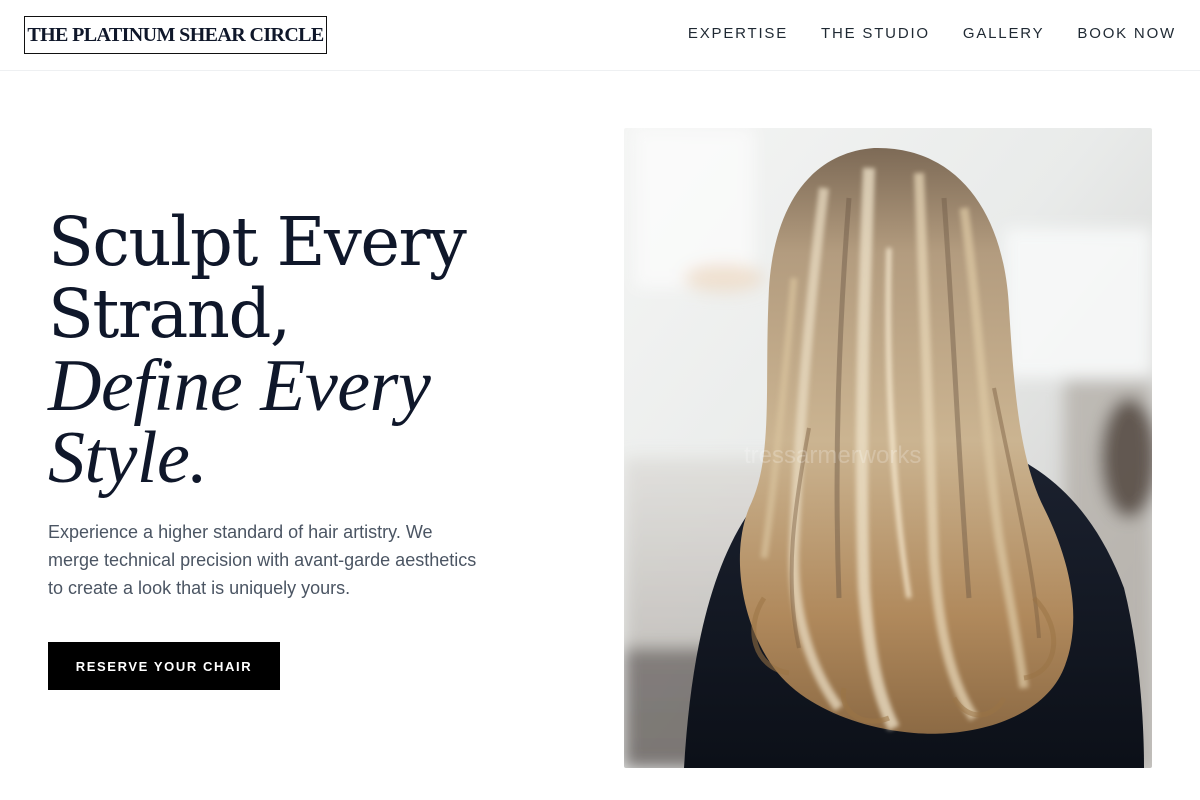 The width and height of the screenshot is (1200, 800). What do you see at coordinates (738, 34) in the screenshot?
I see `nav-link-expertise: EXPERTISE` at bounding box center [738, 34].